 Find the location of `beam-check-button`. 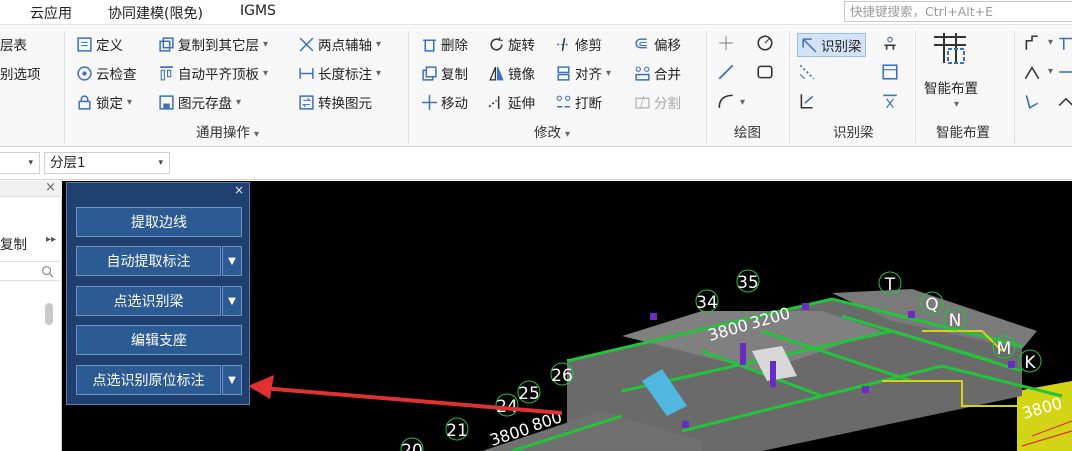

beam-check-button is located at coordinates (807, 72).